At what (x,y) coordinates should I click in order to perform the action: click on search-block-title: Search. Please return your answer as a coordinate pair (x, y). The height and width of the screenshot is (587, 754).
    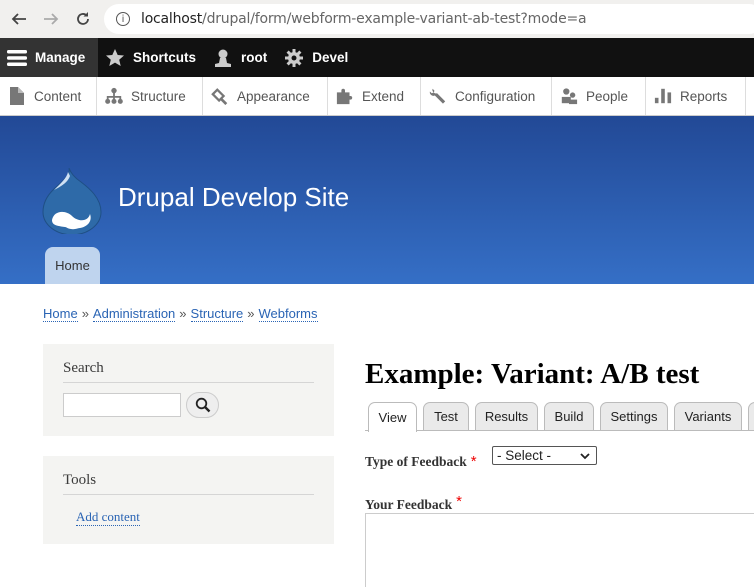
    Looking at the image, I should click on (188, 363).